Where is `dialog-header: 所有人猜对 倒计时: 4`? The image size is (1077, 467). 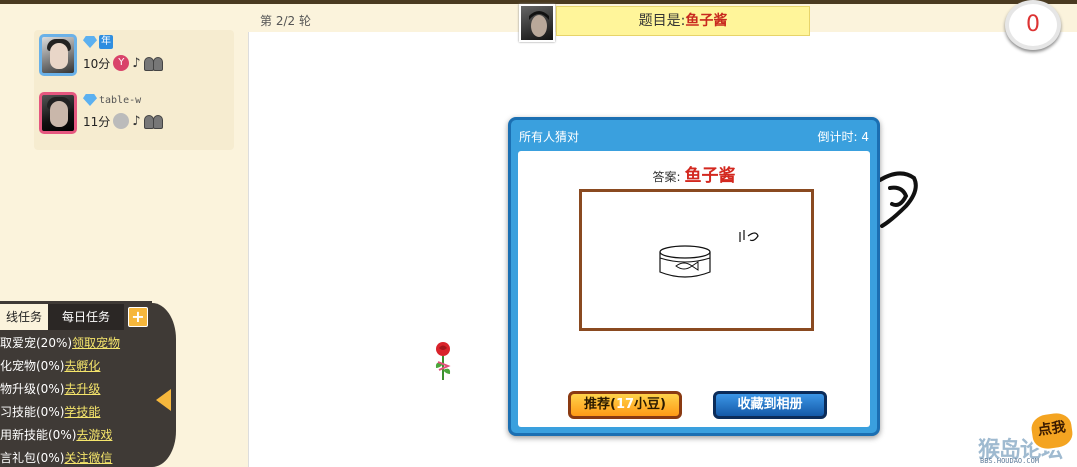 dialog-header: 所有人猜对 倒计时: 4 is located at coordinates (694, 136).